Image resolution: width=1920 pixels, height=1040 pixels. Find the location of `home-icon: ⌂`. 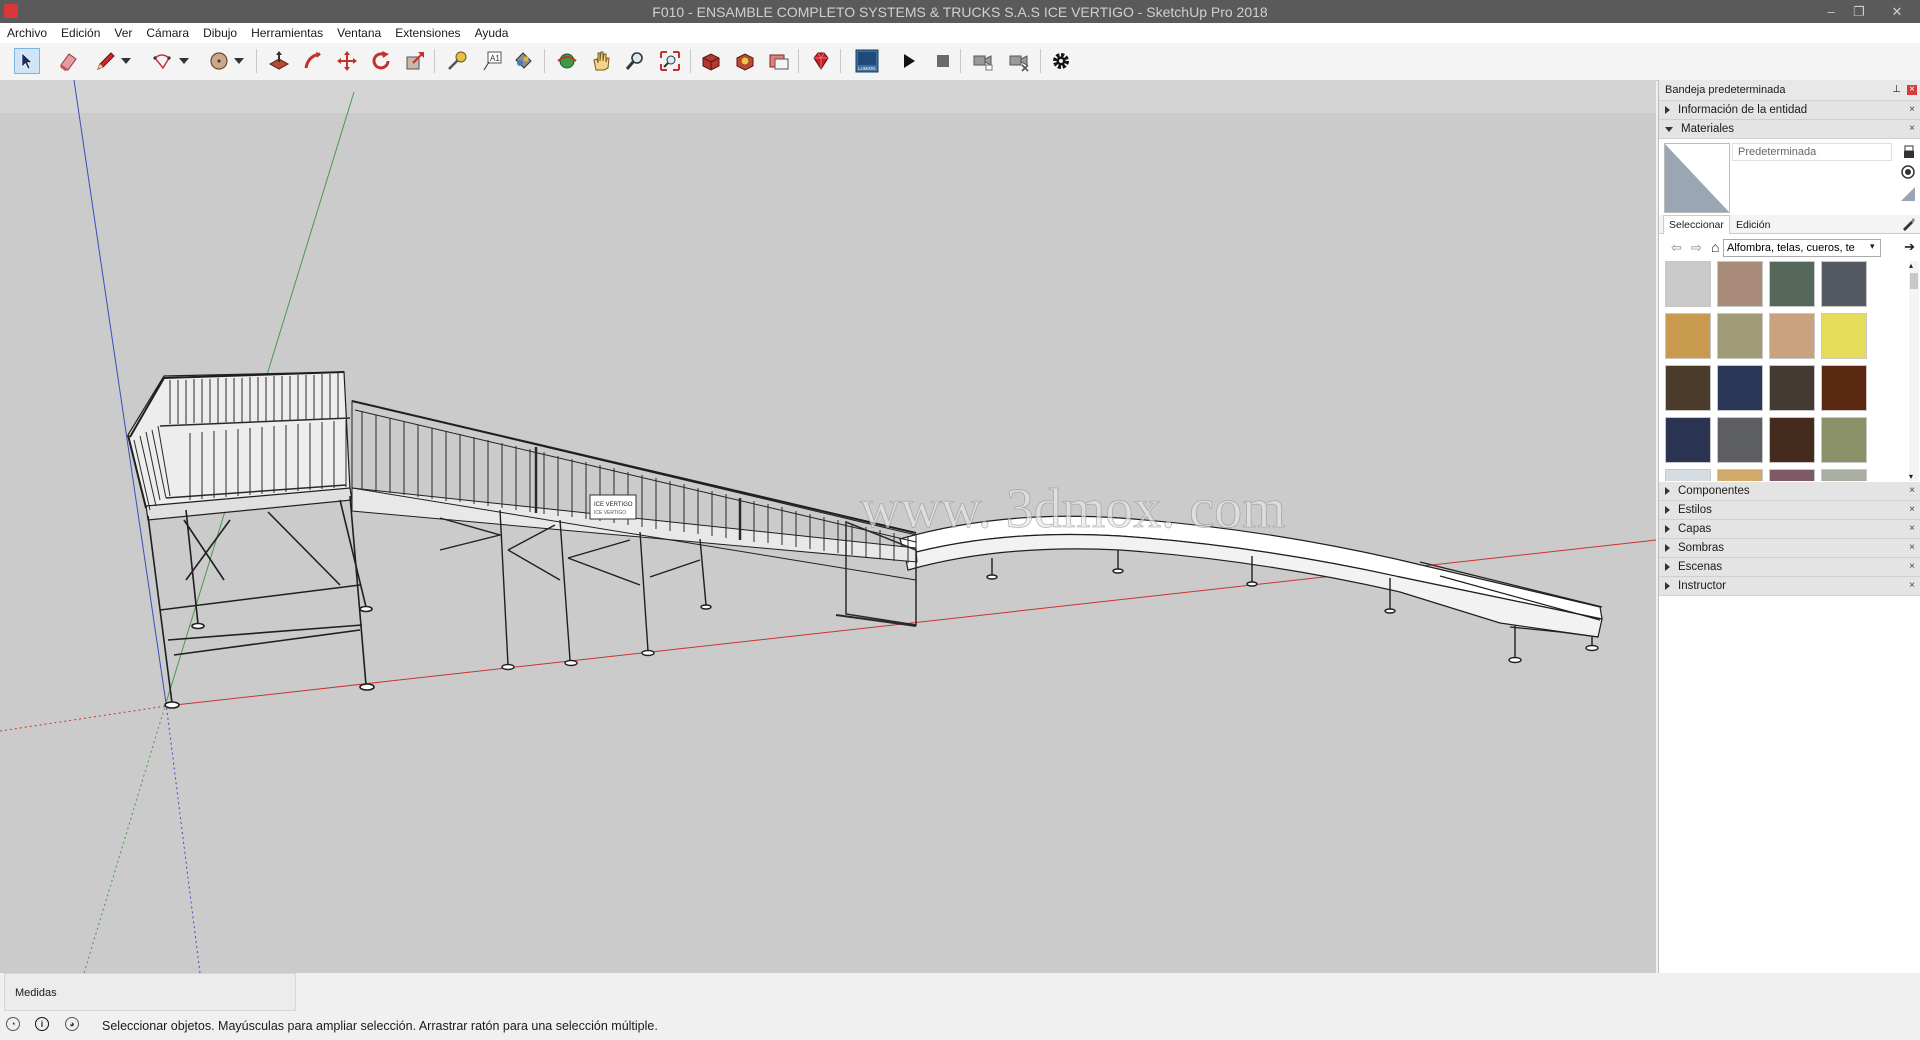

home-icon: ⌂ is located at coordinates (1715, 247).